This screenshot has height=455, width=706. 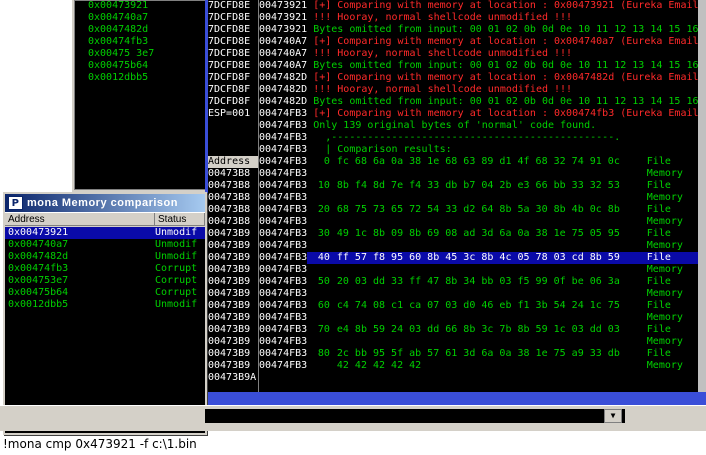 I want to click on row-address: 0x00475b64, so click(x=38, y=292).